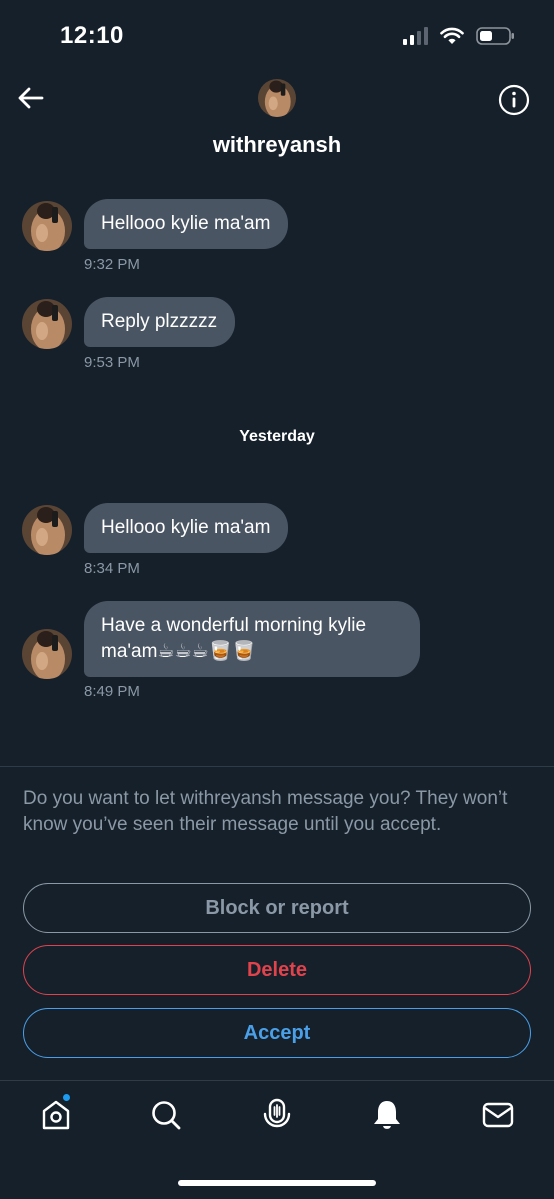 The width and height of the screenshot is (554, 1199). What do you see at coordinates (415, 36) in the screenshot?
I see `cellular-signal-icon` at bounding box center [415, 36].